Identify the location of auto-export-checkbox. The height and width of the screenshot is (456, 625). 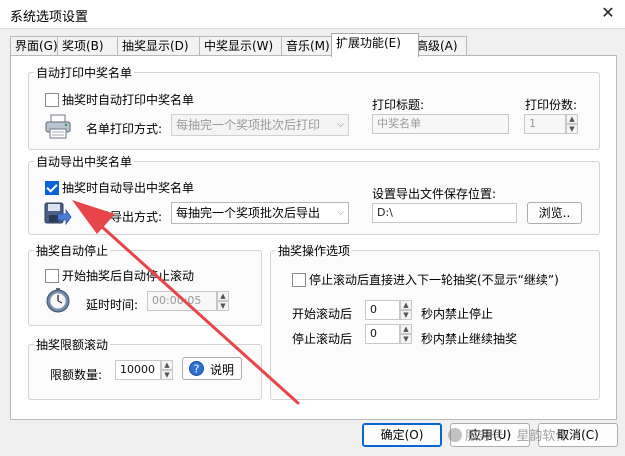
(52, 188).